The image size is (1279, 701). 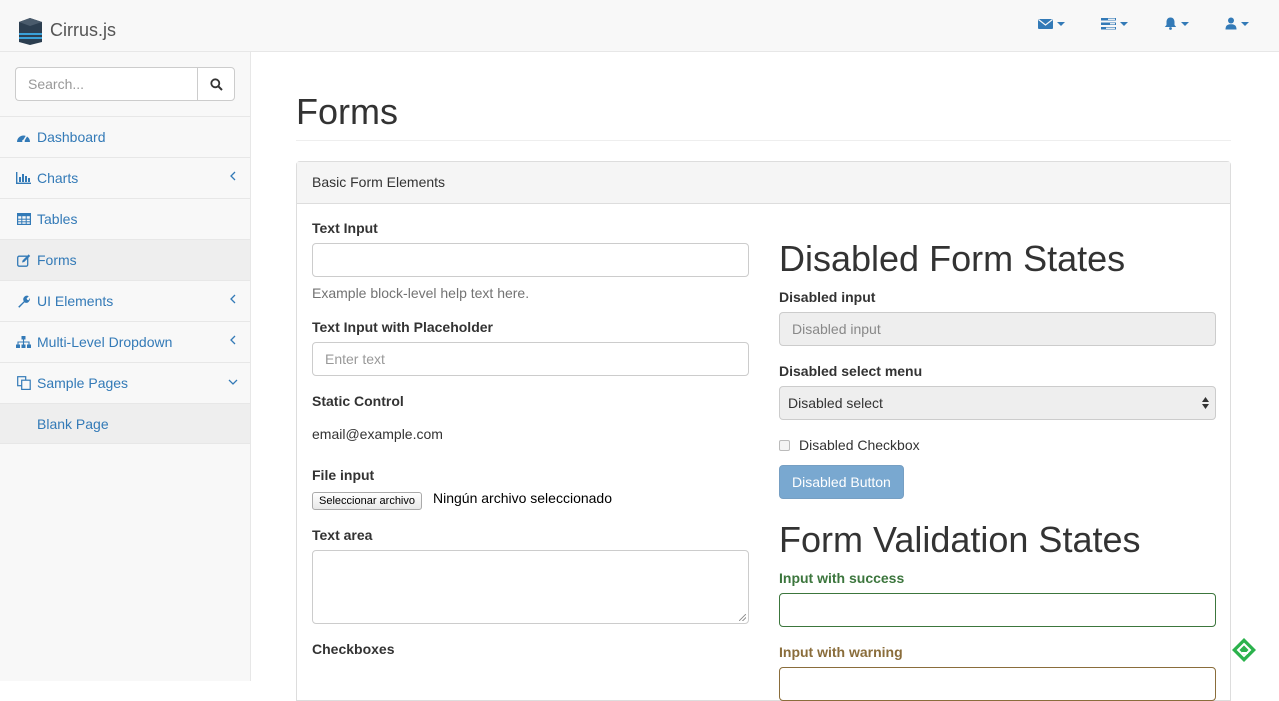 What do you see at coordinates (353, 649) in the screenshot?
I see `checkboxes-label: Checkboxes` at bounding box center [353, 649].